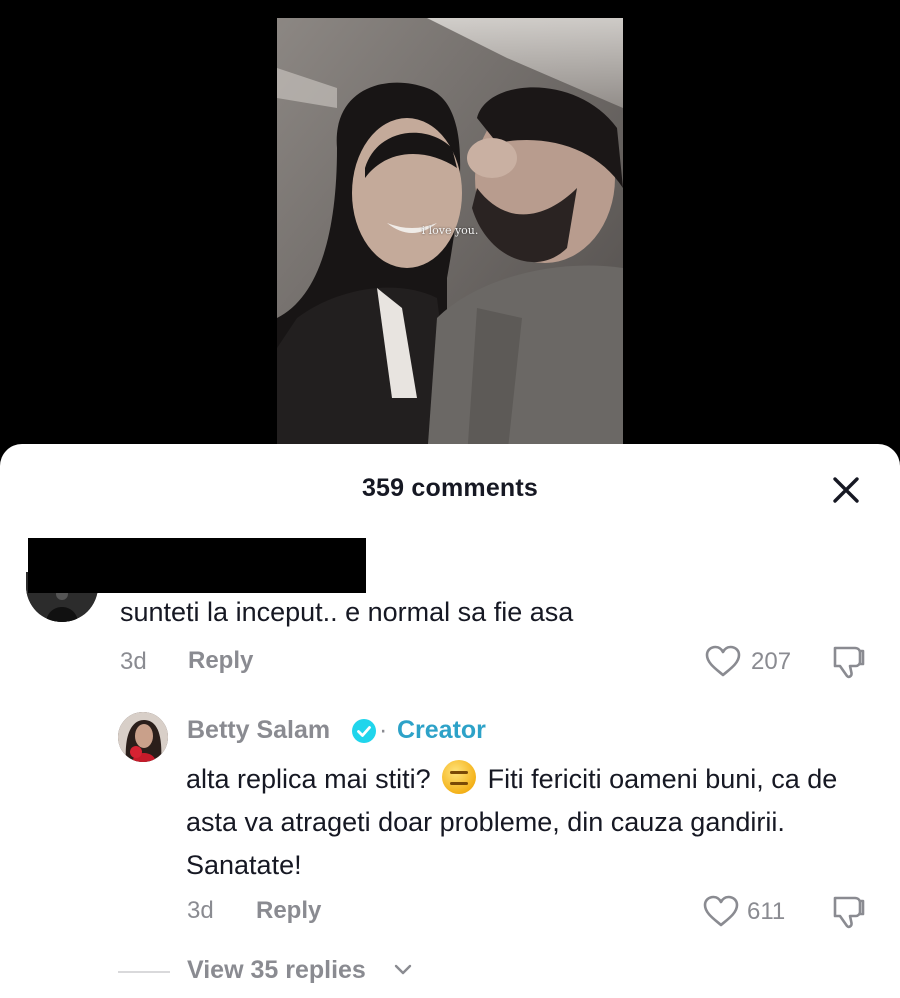  Describe the element at coordinates (459, 777) in the screenshot. I see `expressionless-face-icon` at that location.